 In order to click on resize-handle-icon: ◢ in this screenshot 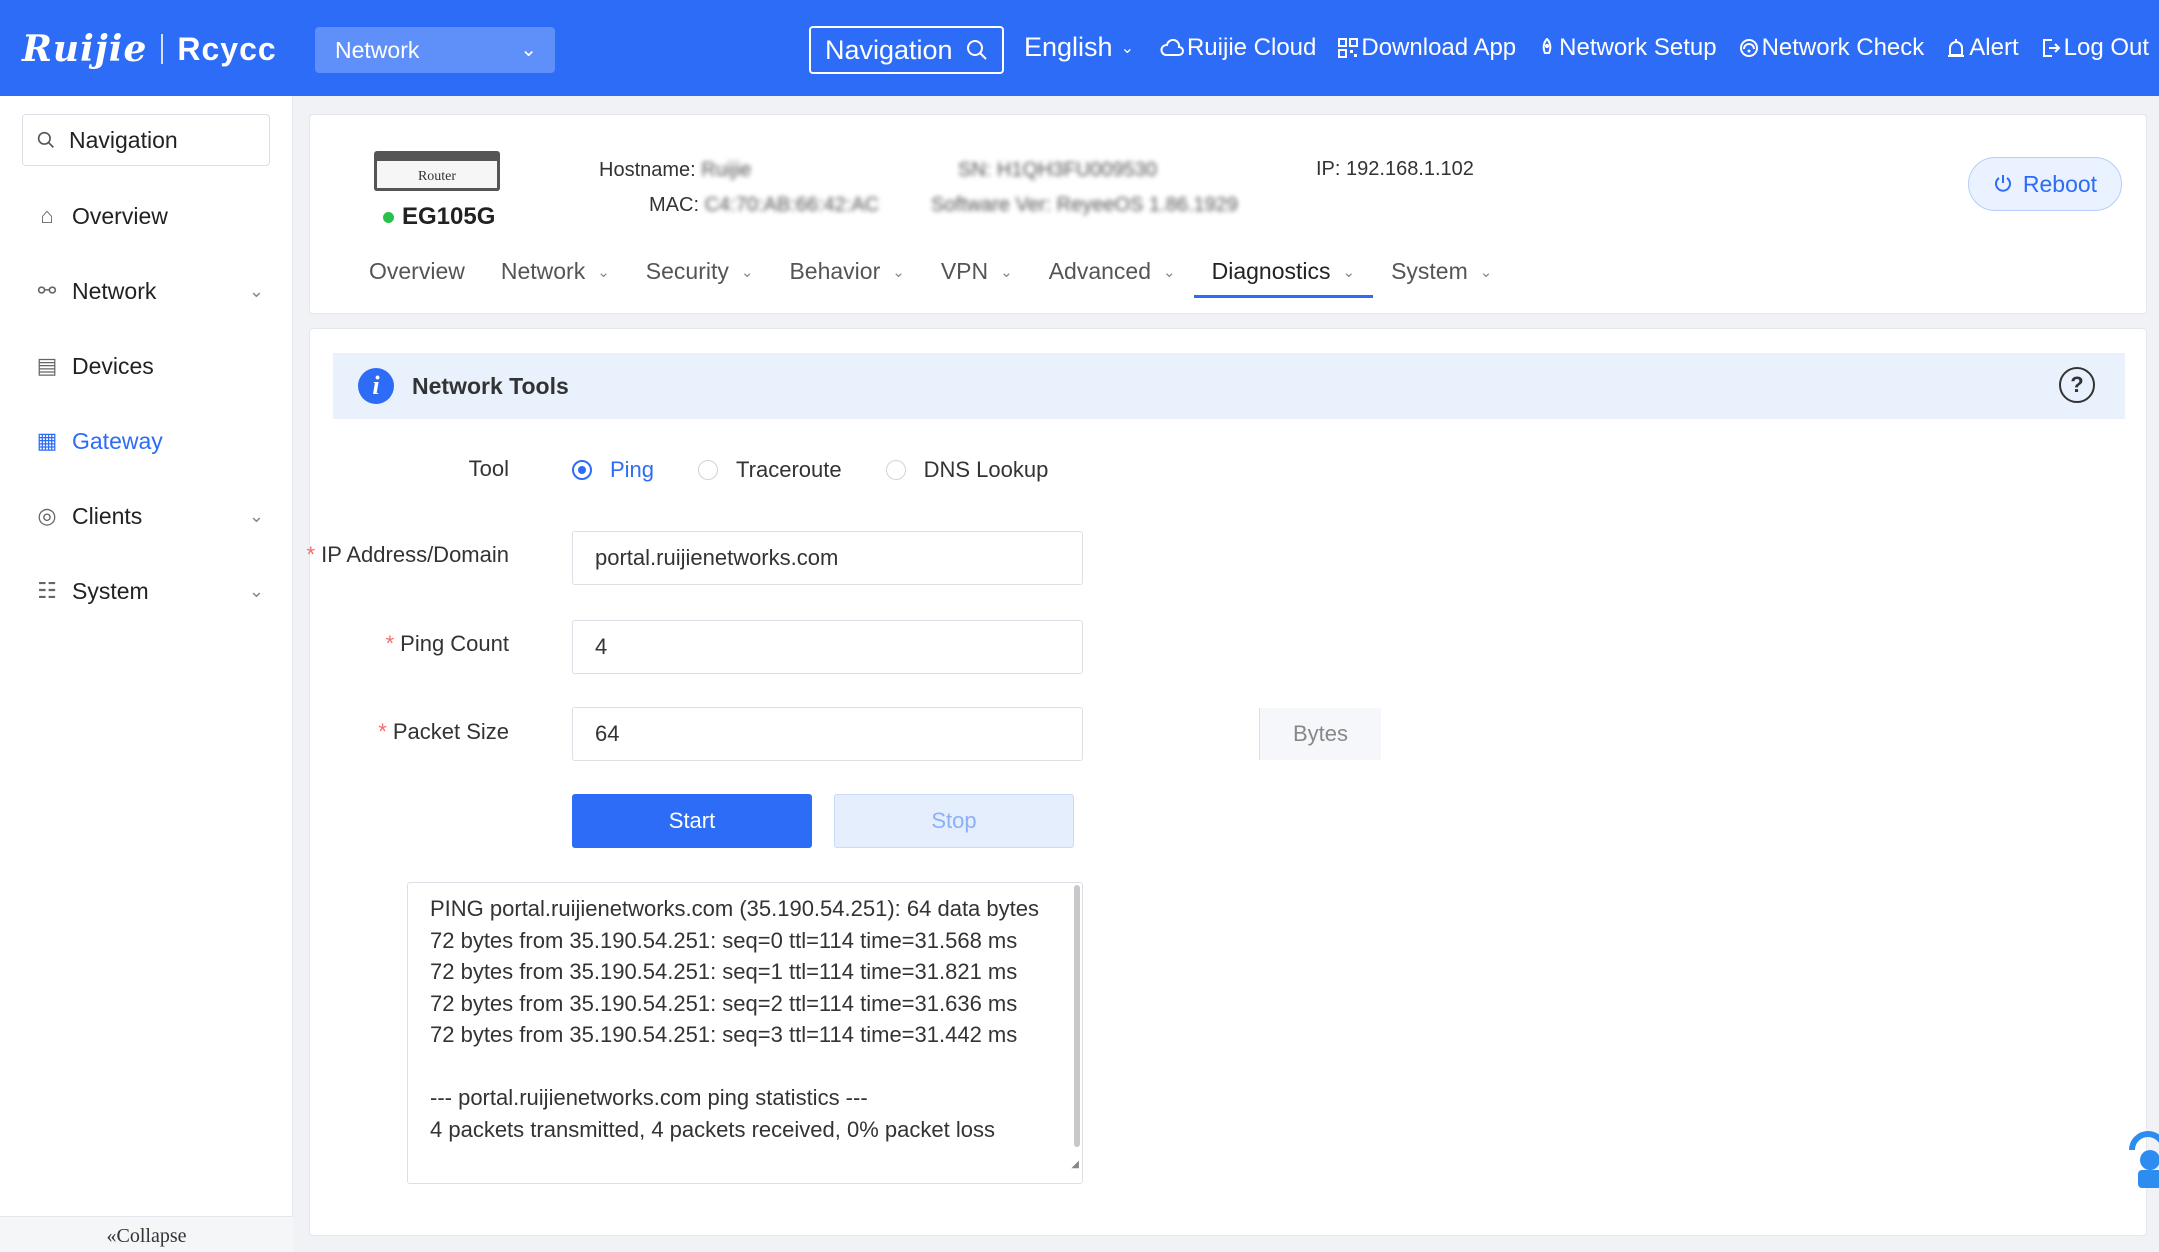, I will do `click(1075, 1165)`.